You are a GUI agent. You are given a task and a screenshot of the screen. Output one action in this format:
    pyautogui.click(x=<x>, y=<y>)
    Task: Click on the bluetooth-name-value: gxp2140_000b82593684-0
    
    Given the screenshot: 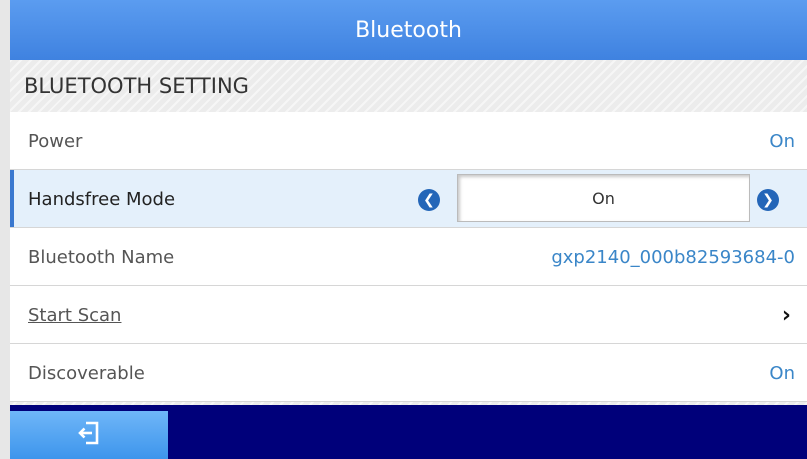 What is the action you would take?
    pyautogui.click(x=673, y=257)
    